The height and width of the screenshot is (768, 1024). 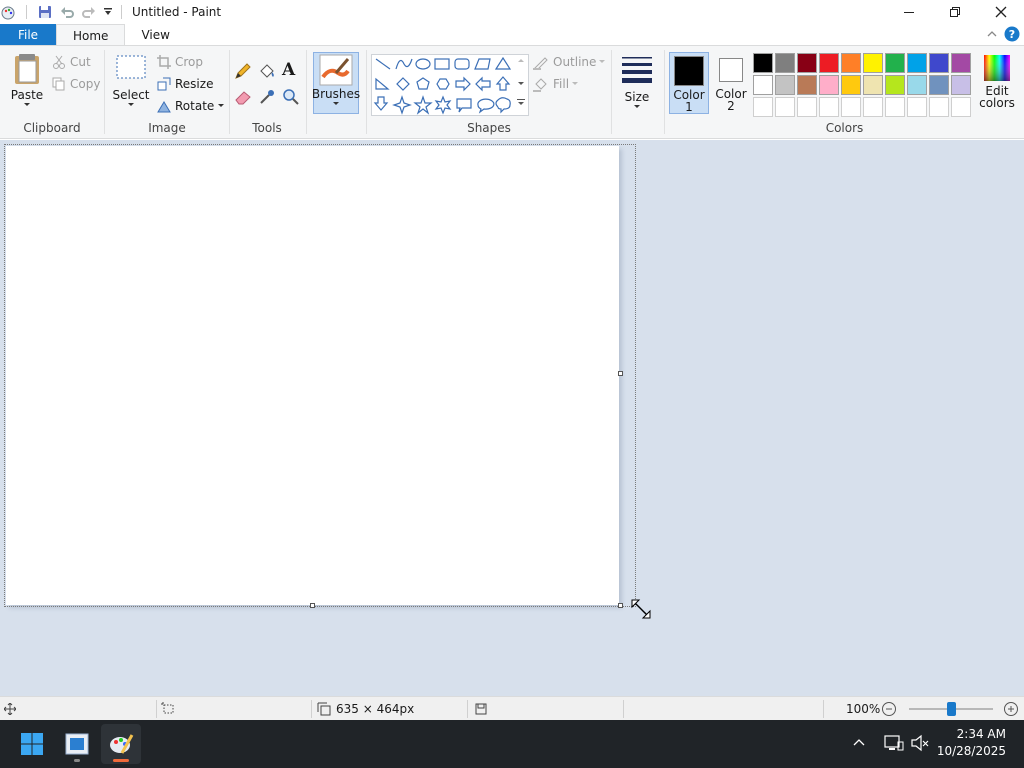 I want to click on pencil-tool, so click(x=245, y=73).